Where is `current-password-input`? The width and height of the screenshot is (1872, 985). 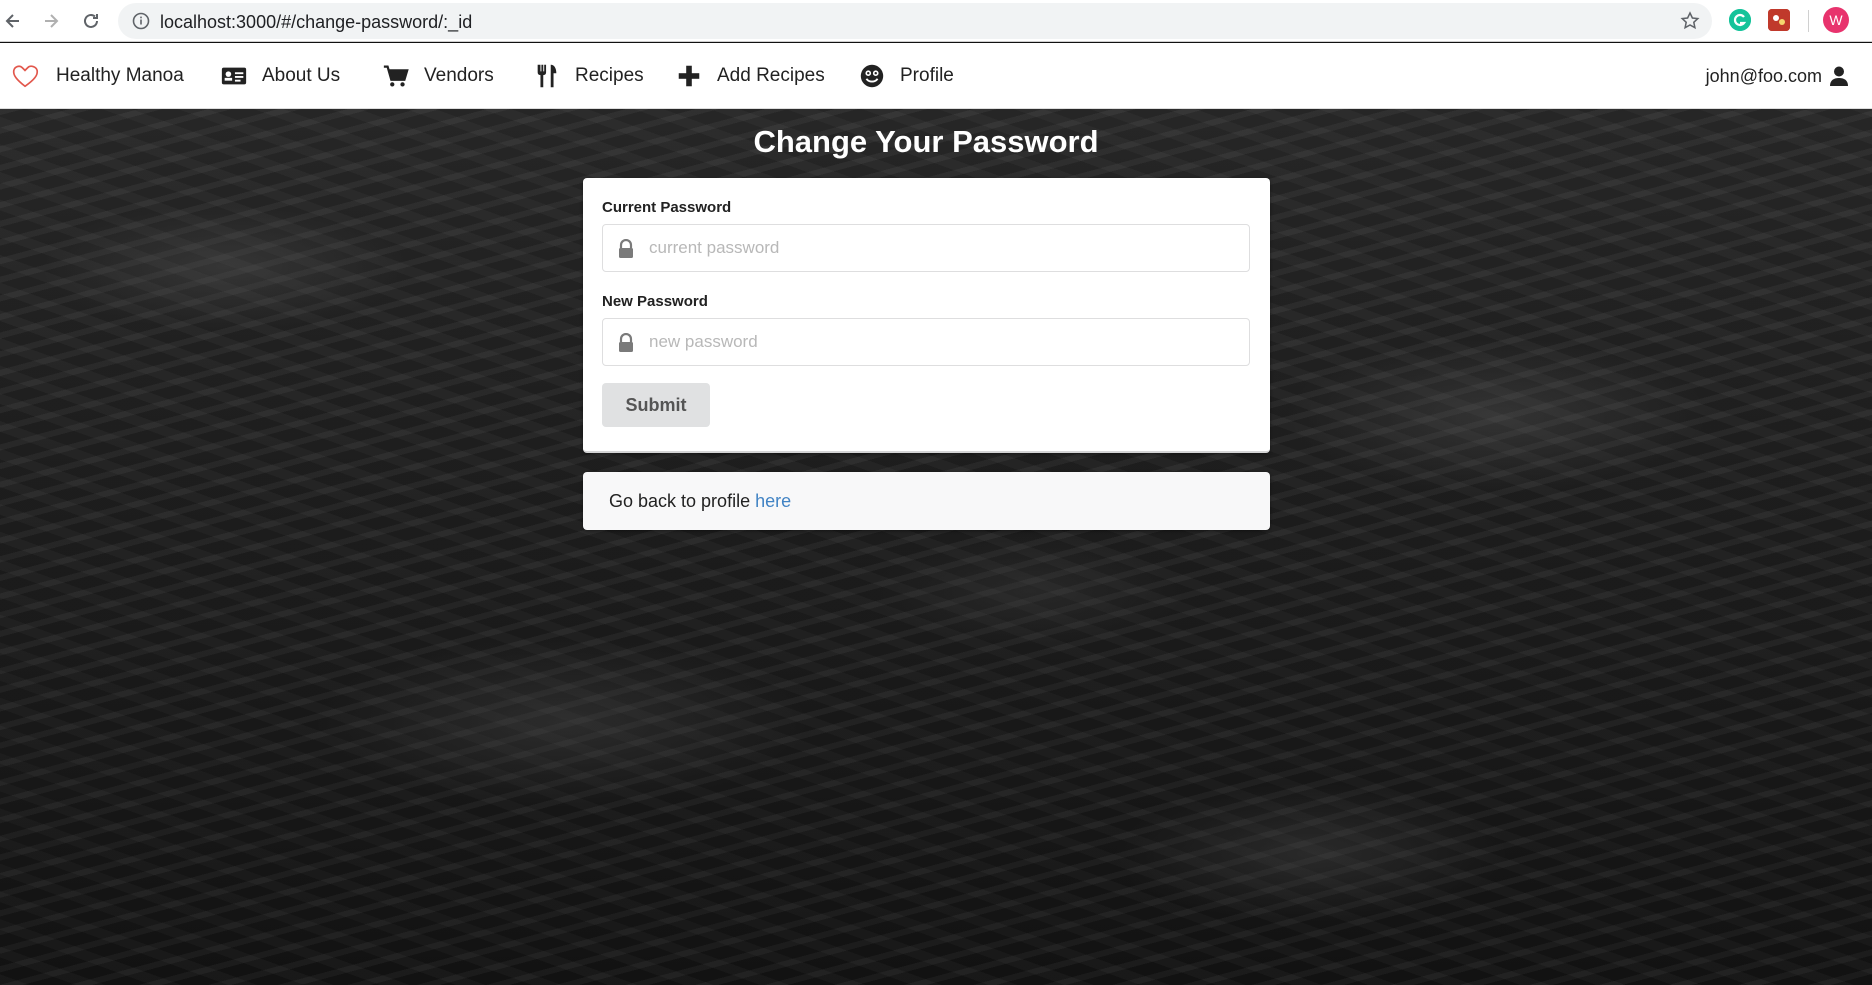
current-password-input is located at coordinates (944, 248).